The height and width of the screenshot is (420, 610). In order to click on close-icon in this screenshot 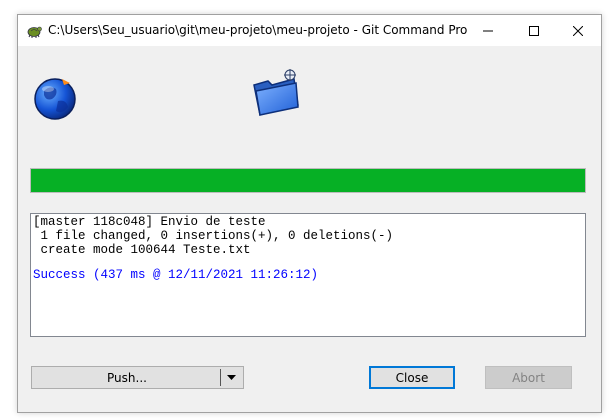, I will do `click(578, 30)`.